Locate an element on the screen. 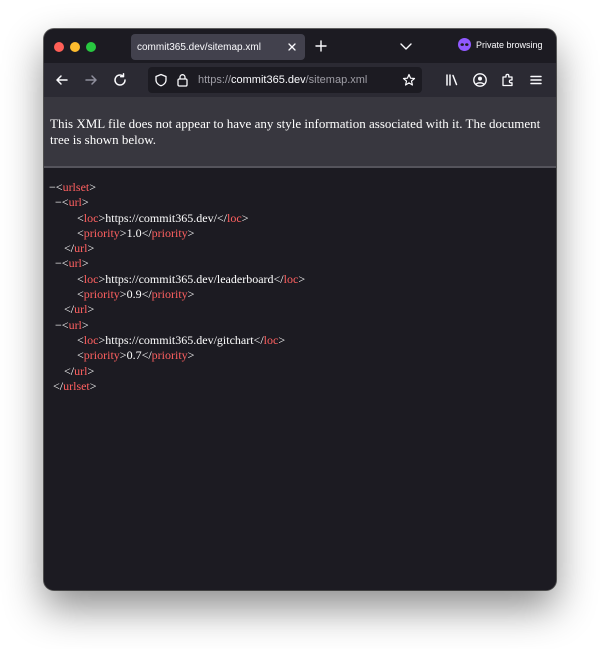 Image resolution: width=600 pixels, height=649 pixels. xml-priority-value: 0.9 is located at coordinates (134, 294).